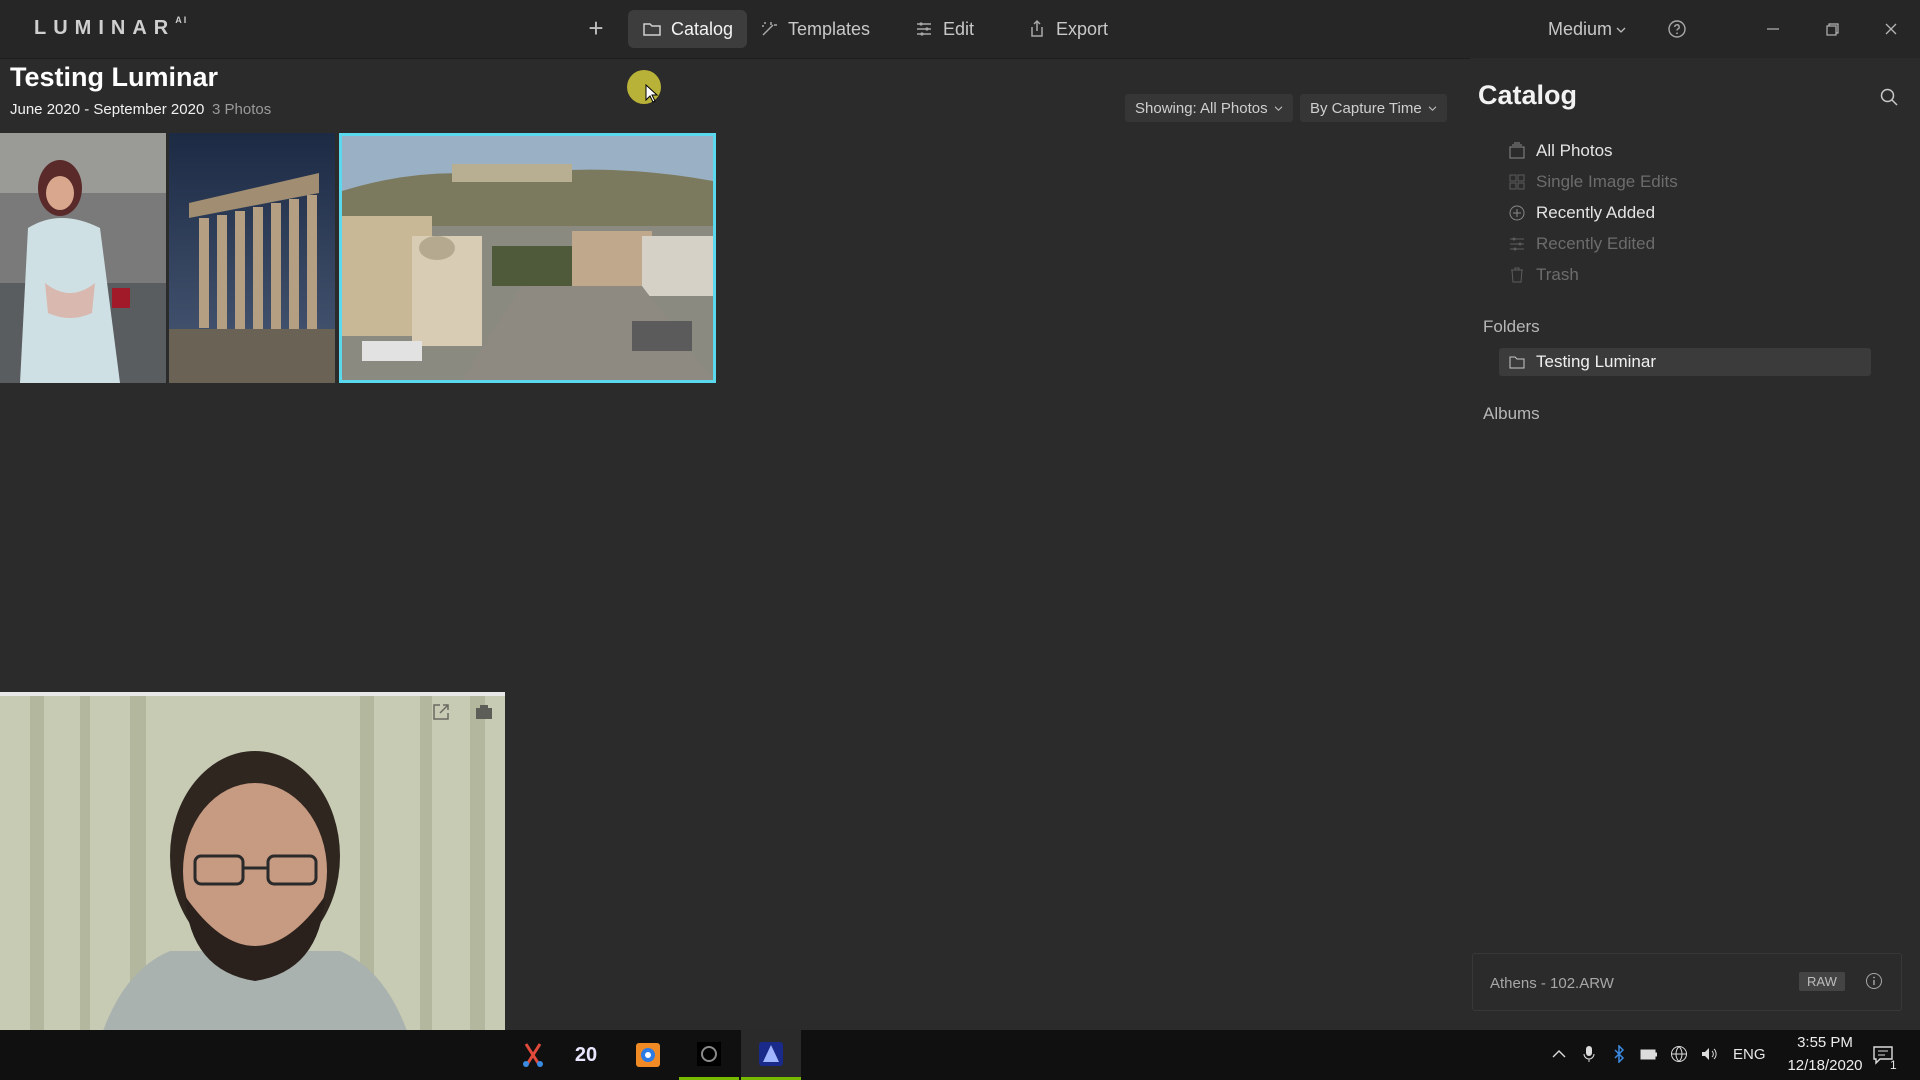 The height and width of the screenshot is (1080, 1920). What do you see at coordinates (242, 109) in the screenshot?
I see `photo-count: 3 Photos` at bounding box center [242, 109].